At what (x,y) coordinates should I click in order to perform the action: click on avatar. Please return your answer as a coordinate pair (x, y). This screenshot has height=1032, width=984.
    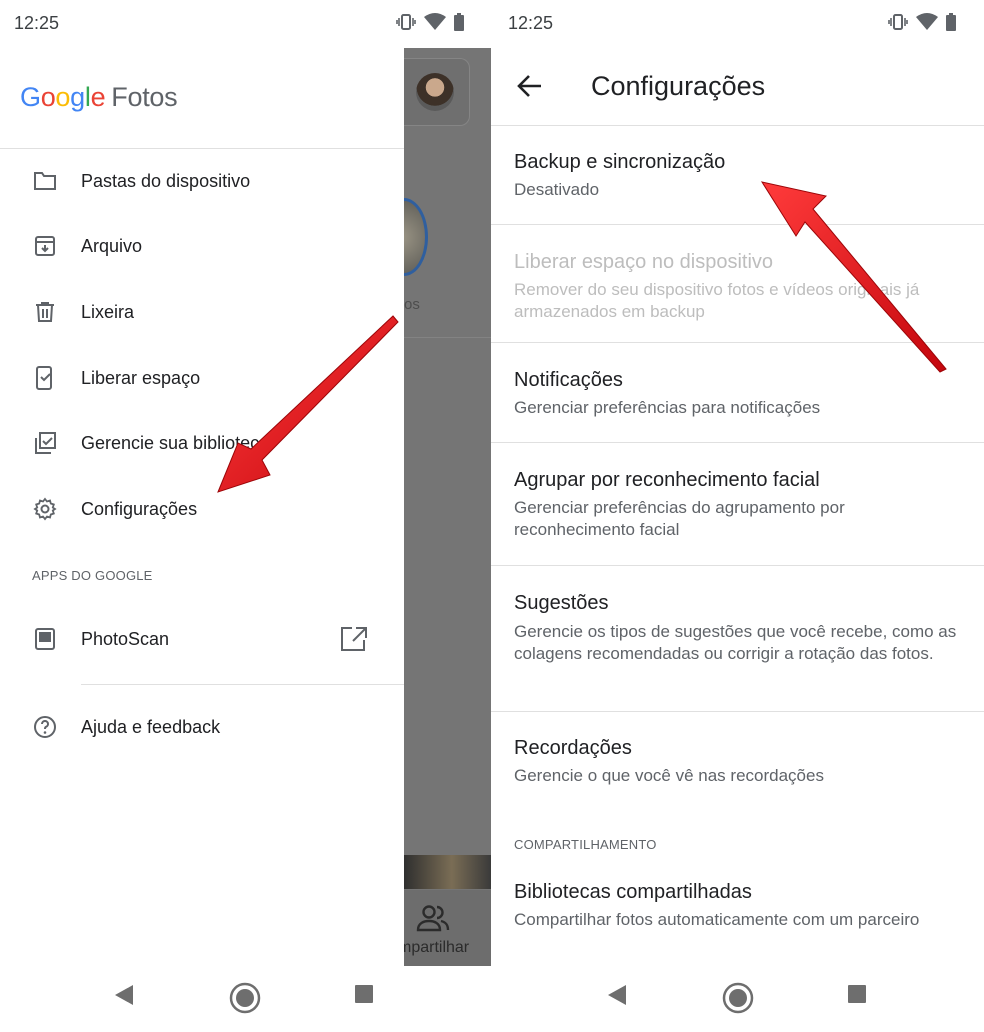
    Looking at the image, I should click on (435, 92).